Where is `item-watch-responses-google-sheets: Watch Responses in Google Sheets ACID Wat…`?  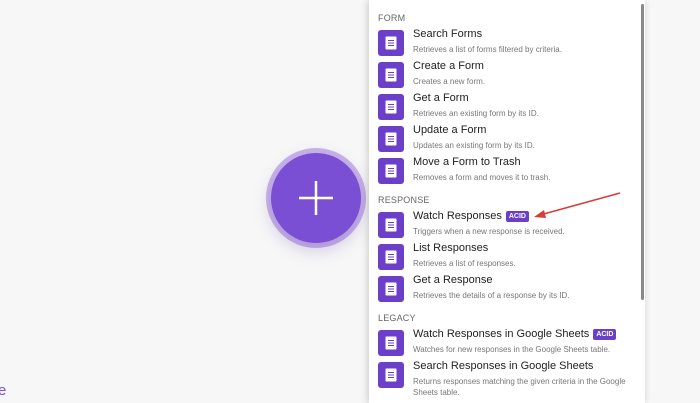
item-watch-responses-google-sheets: Watch Responses in Google Sheets ACID Wat… is located at coordinates (504, 344).